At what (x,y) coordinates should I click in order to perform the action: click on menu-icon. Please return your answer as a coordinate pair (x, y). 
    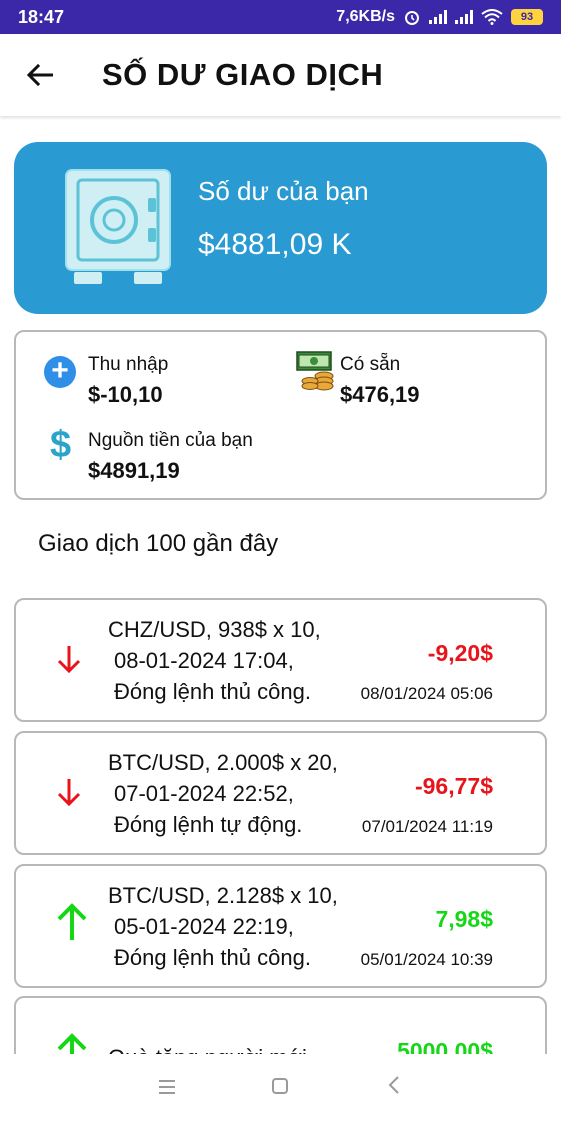
    Looking at the image, I should click on (166, 1087).